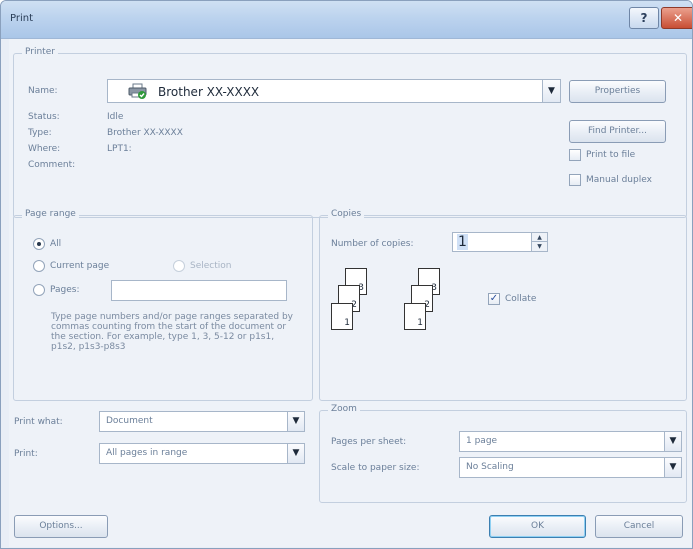 This screenshot has width=693, height=549. What do you see at coordinates (346, 20) in the screenshot?
I see `title-bar: Print ? ✕` at bounding box center [346, 20].